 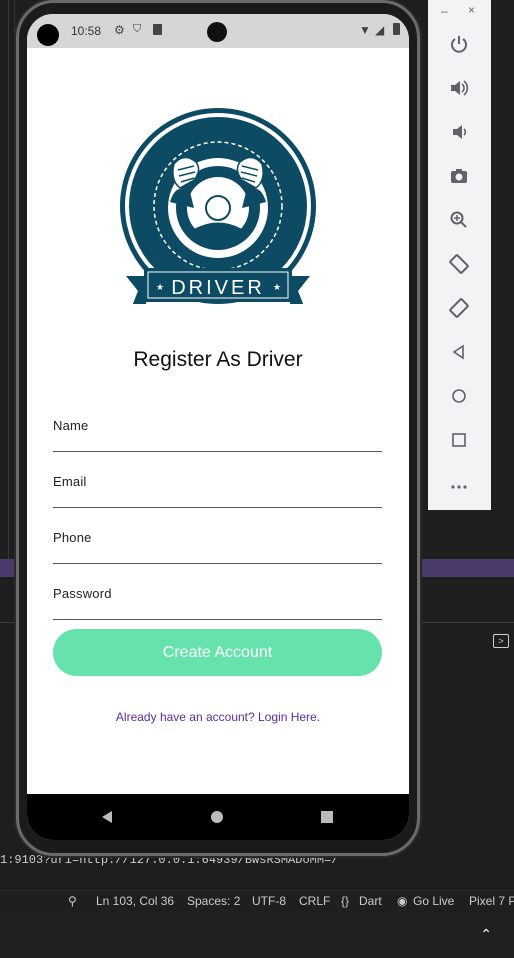 What do you see at coordinates (217, 652) in the screenshot?
I see `create-account-button: Create Account` at bounding box center [217, 652].